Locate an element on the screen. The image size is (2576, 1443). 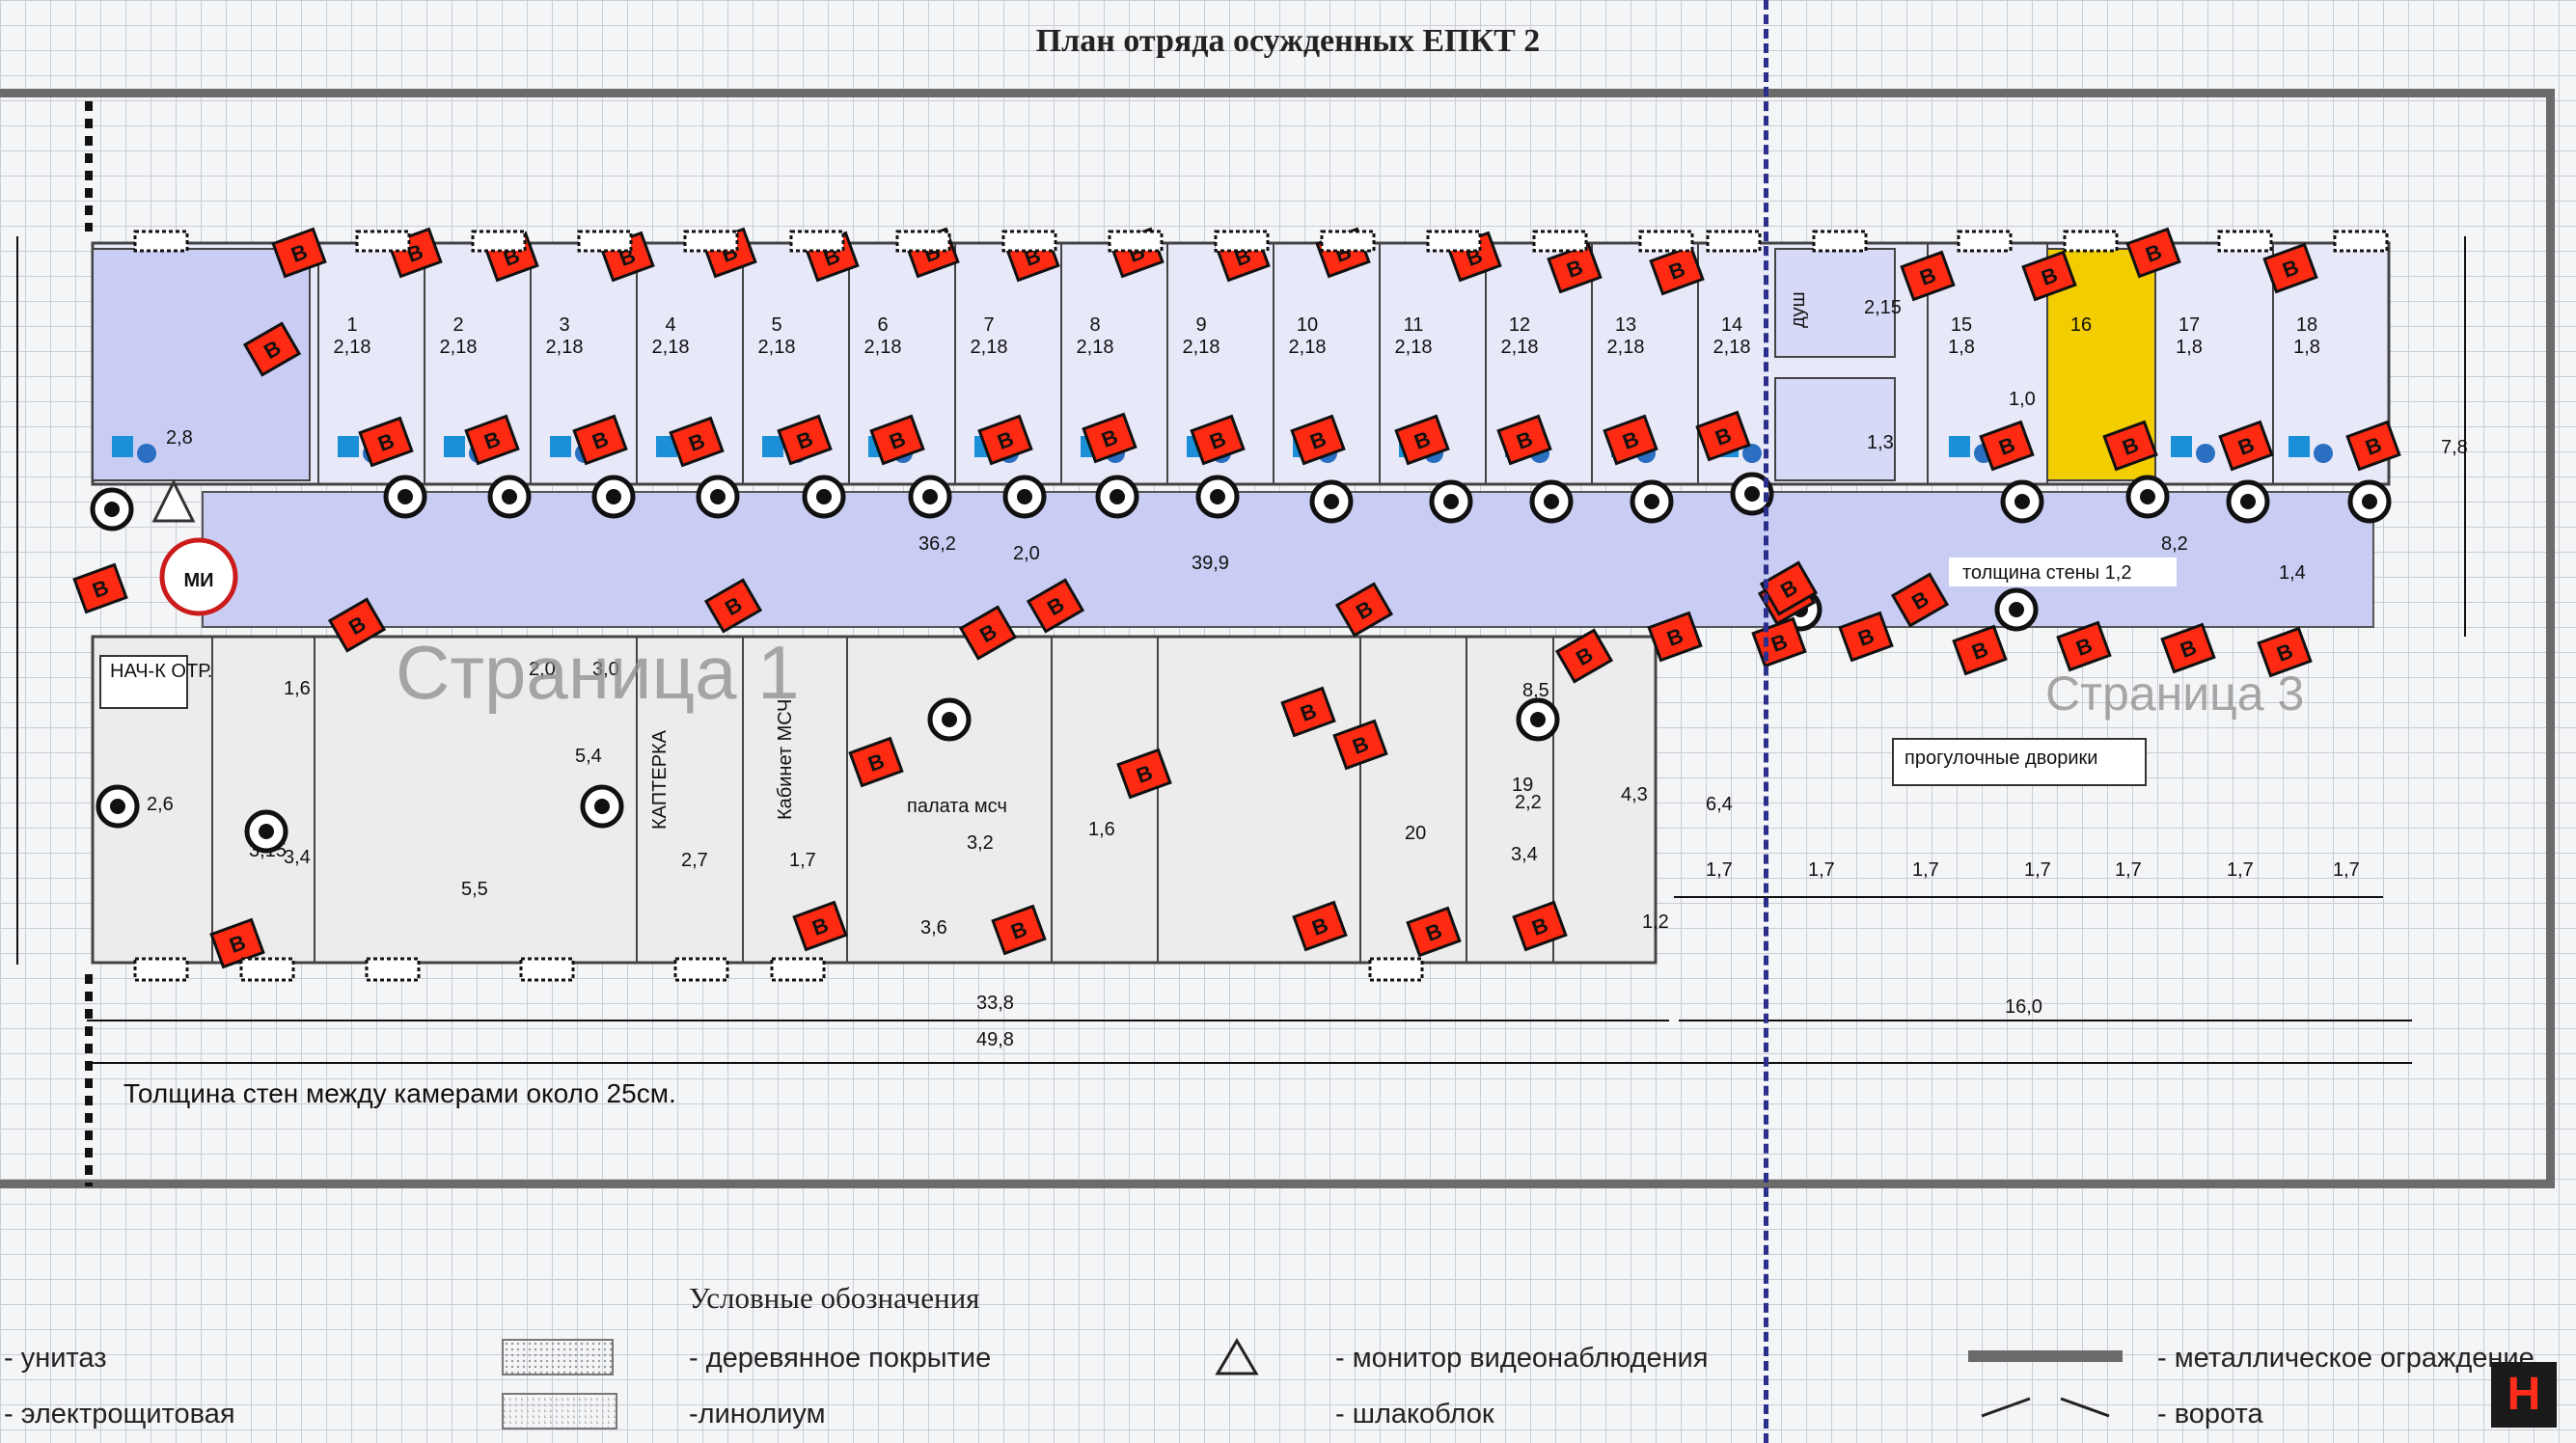
cell-number: 6 is located at coordinates (883, 325).